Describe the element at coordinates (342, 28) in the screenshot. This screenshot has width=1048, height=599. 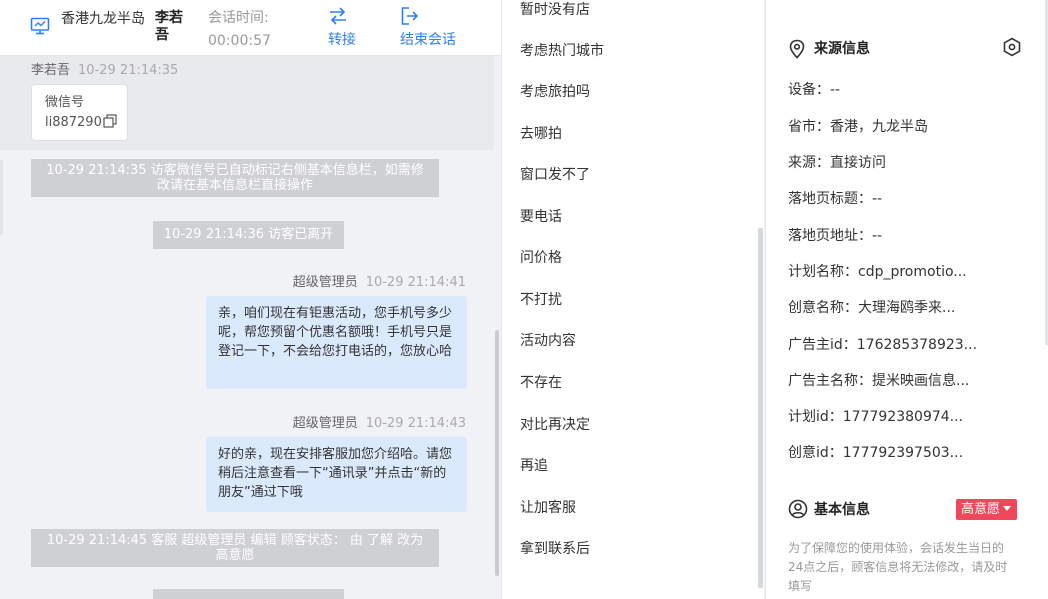
I see `transfer-button: 转接` at that location.